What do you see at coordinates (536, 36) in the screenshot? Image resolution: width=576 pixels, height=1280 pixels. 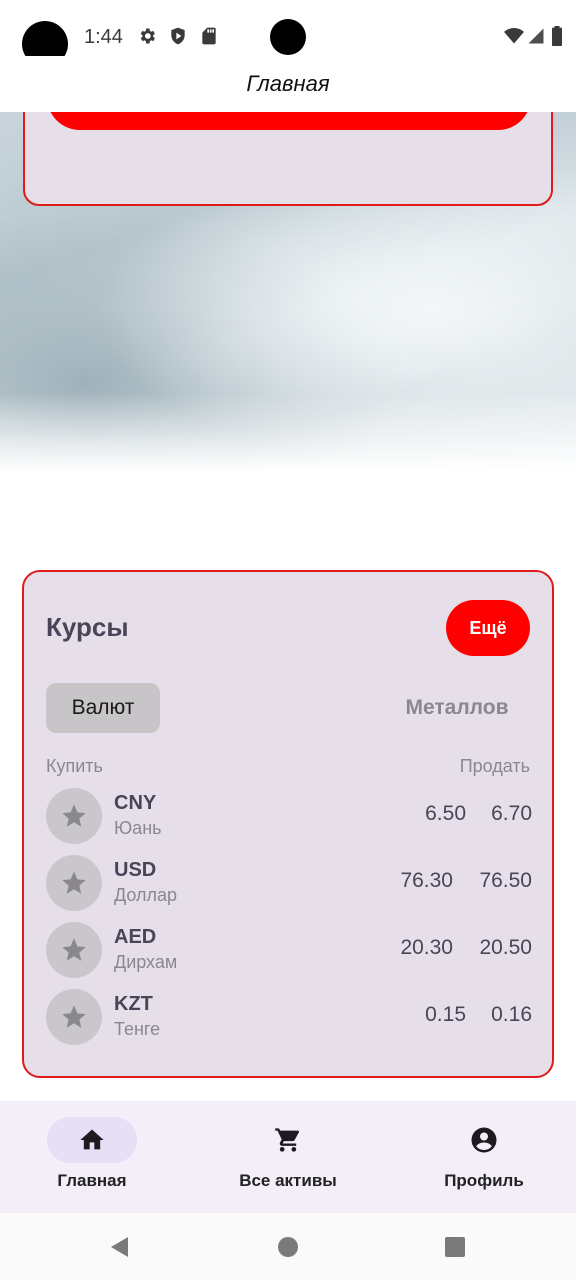 I see `signal-icon` at bounding box center [536, 36].